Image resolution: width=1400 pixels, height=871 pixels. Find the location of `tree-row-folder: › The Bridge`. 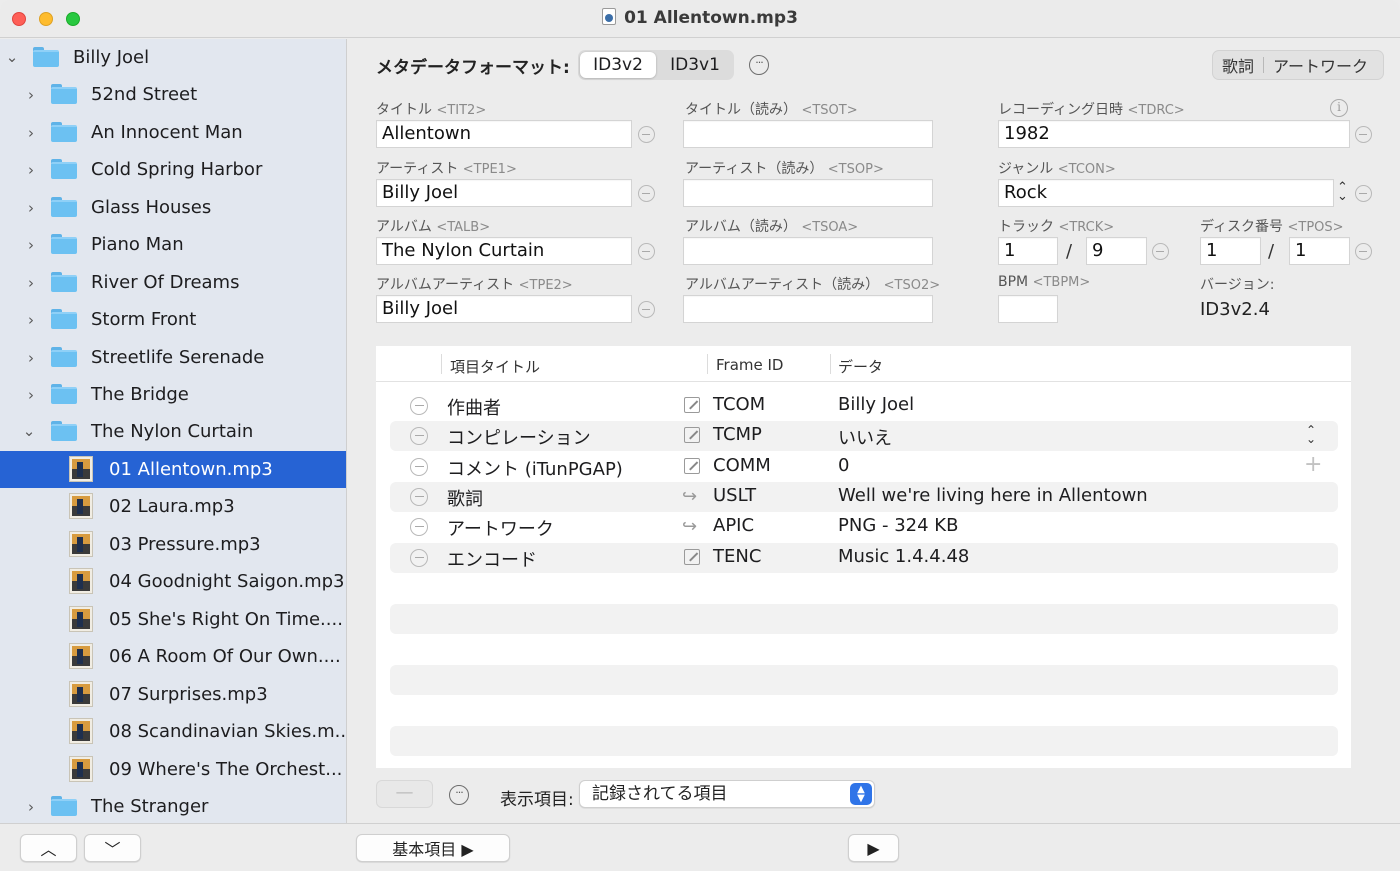

tree-row-folder: › The Bridge is located at coordinates (173, 394).